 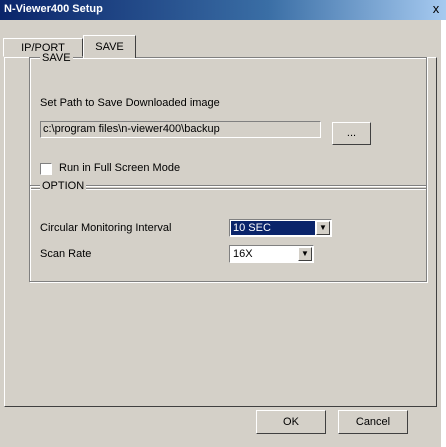 What do you see at coordinates (443, 233) in the screenshot?
I see `window-edge` at bounding box center [443, 233].